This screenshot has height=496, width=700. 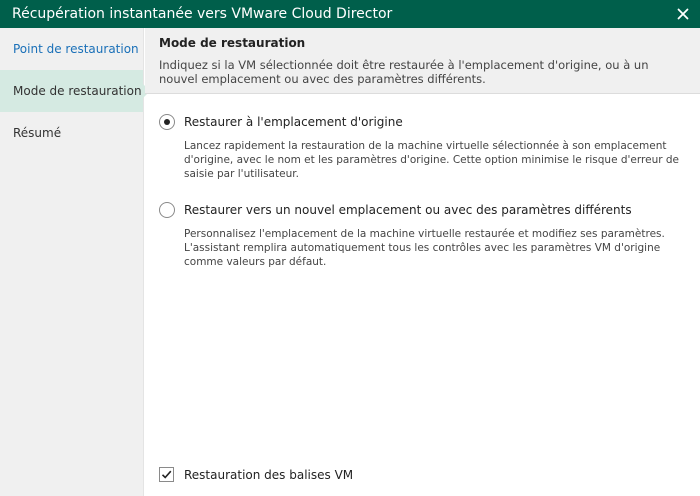 What do you see at coordinates (76, 49) in the screenshot?
I see `sidebar-item-label: Point de restauration` at bounding box center [76, 49].